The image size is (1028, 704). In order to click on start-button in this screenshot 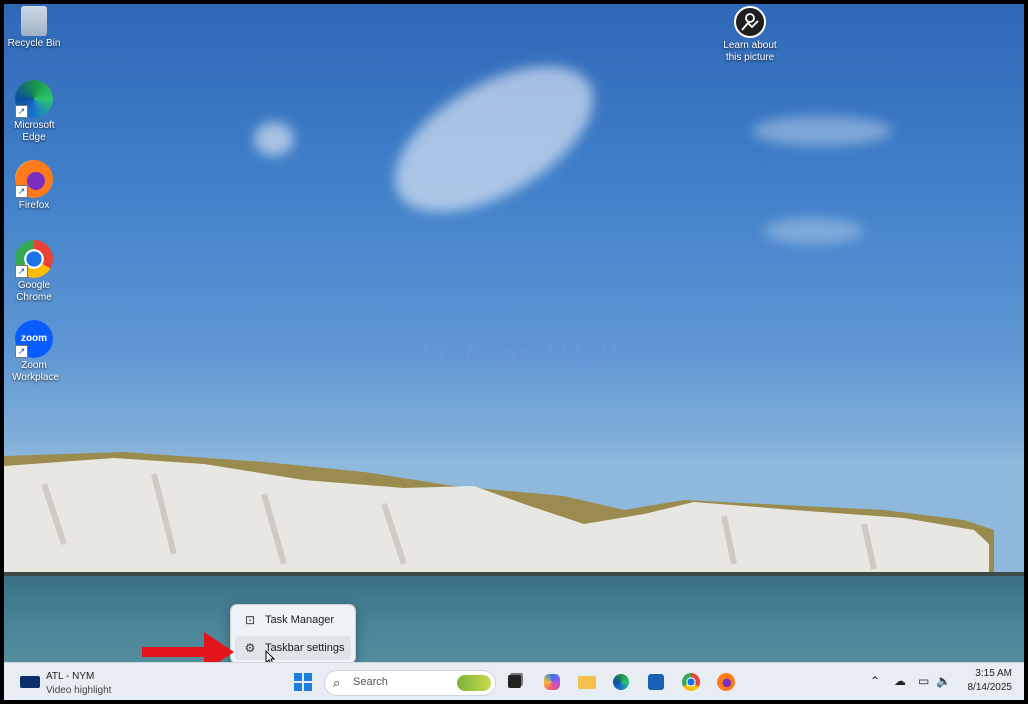, I will do `click(303, 682)`.